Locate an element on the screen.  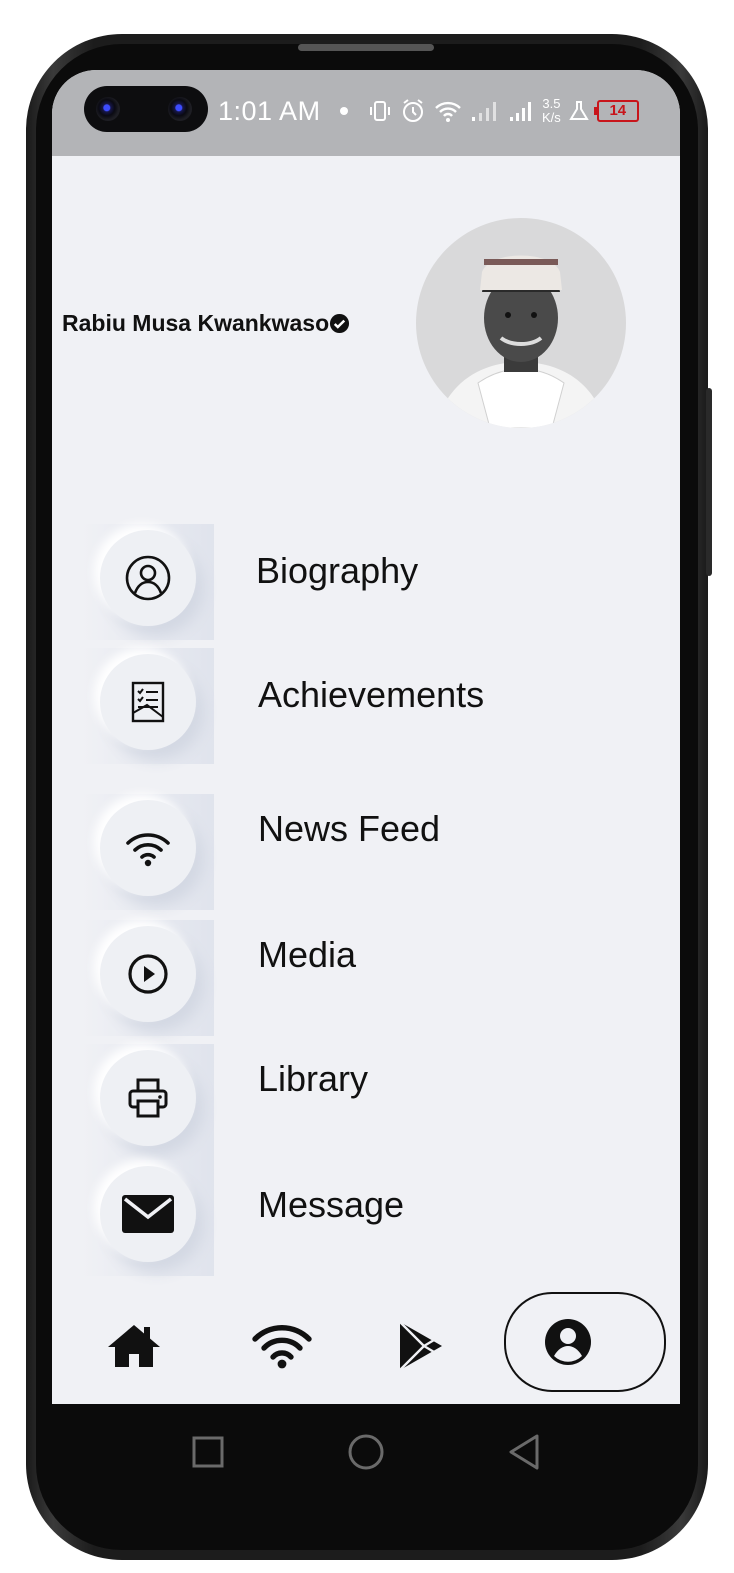
system-recents-button is located at coordinates (208, 1452).